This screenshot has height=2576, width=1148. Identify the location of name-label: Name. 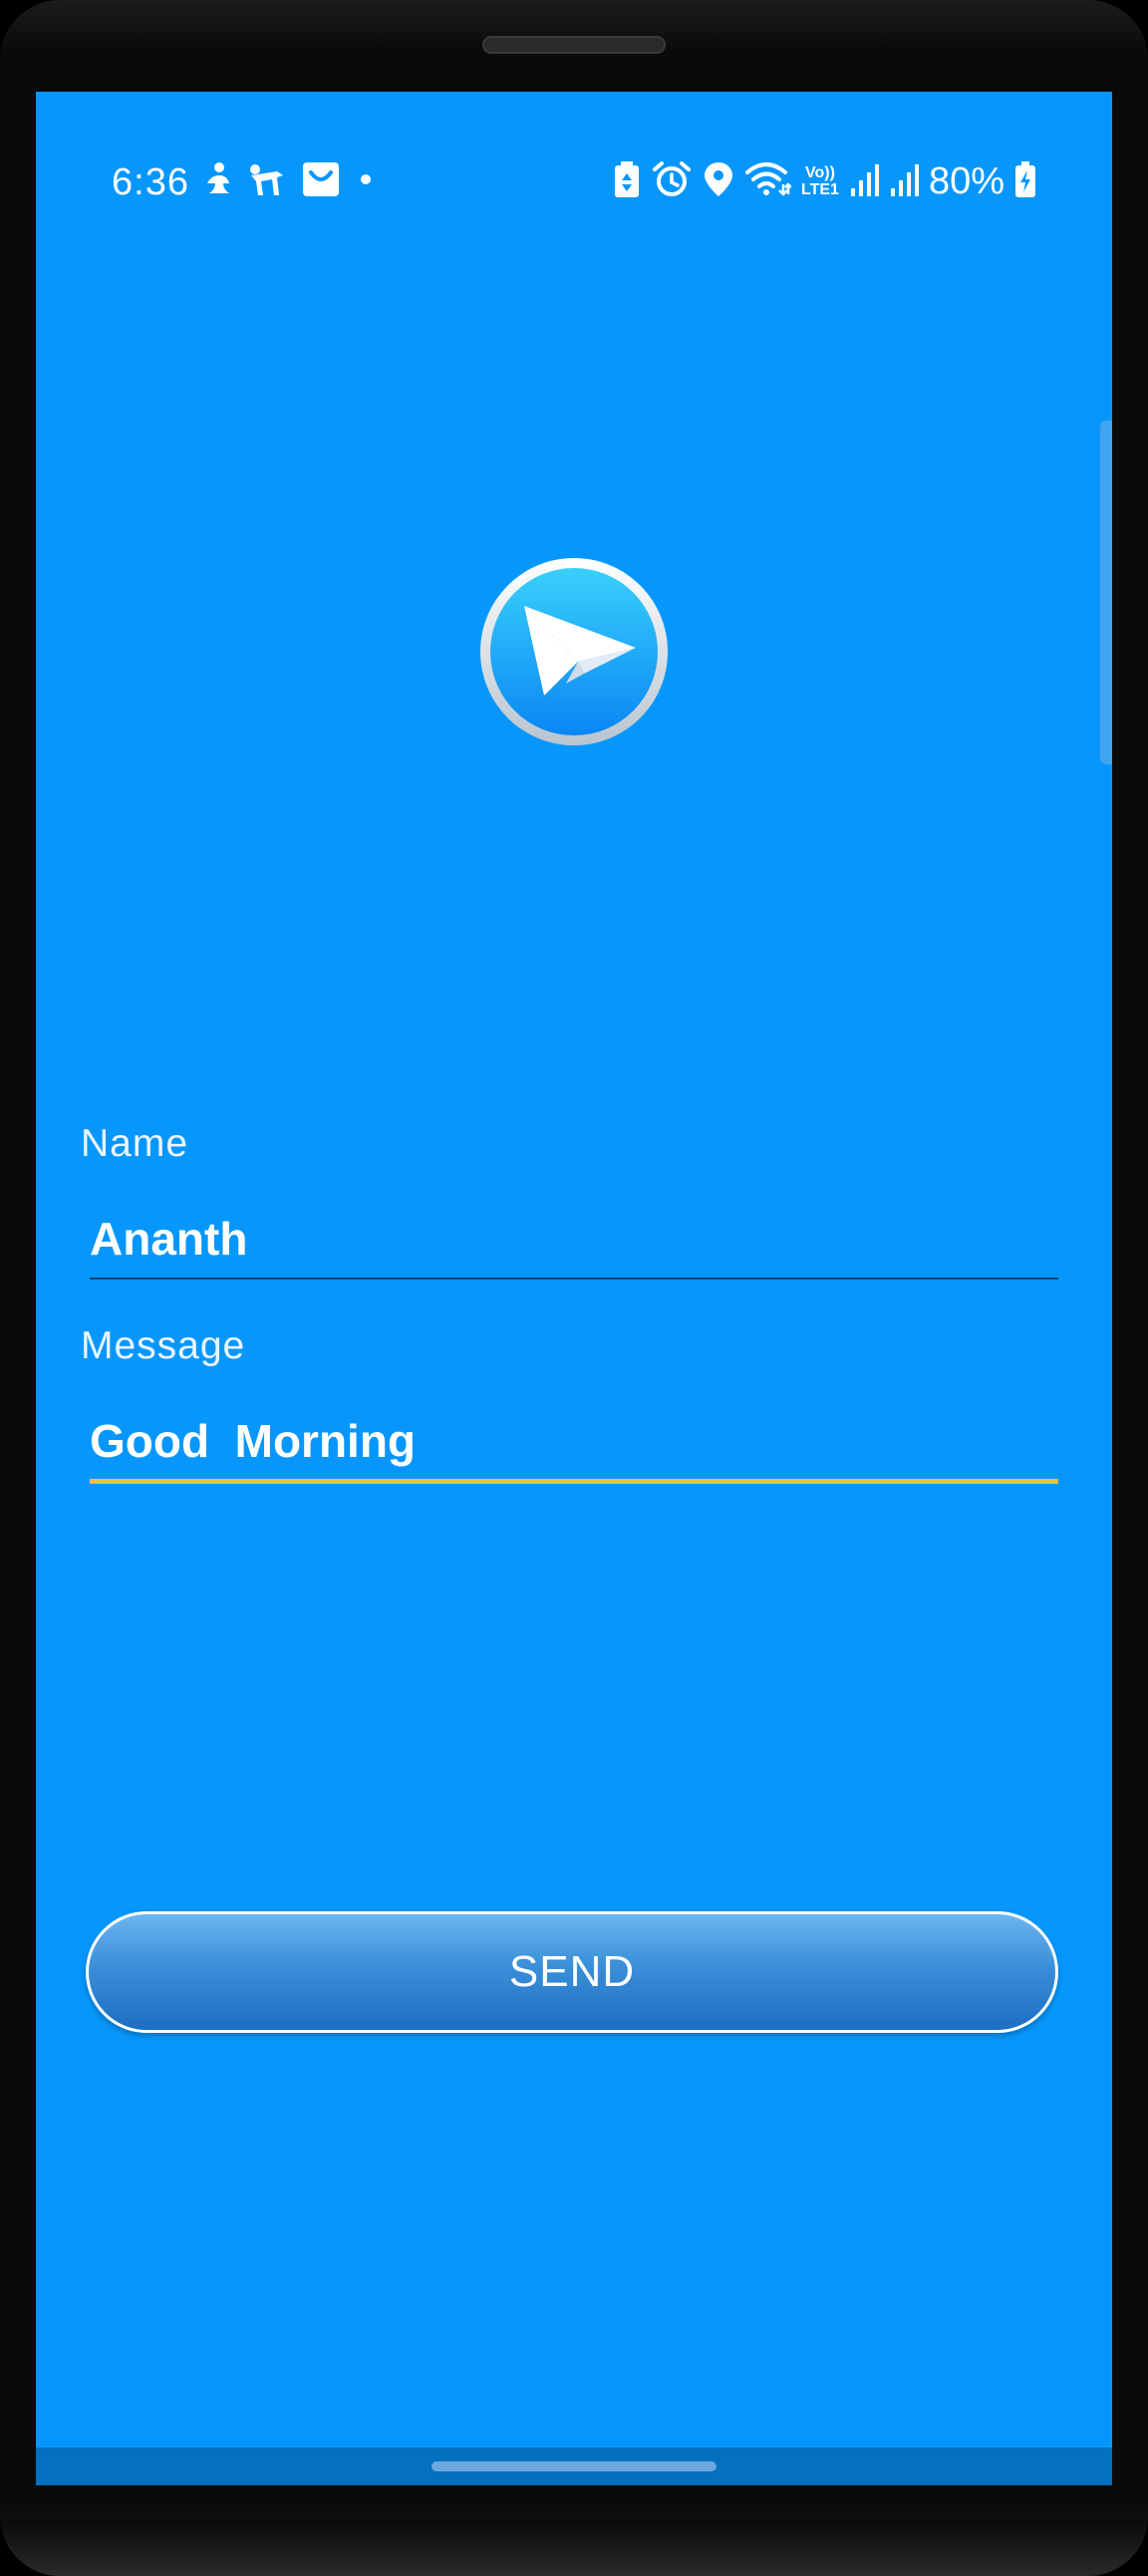
(135, 1143).